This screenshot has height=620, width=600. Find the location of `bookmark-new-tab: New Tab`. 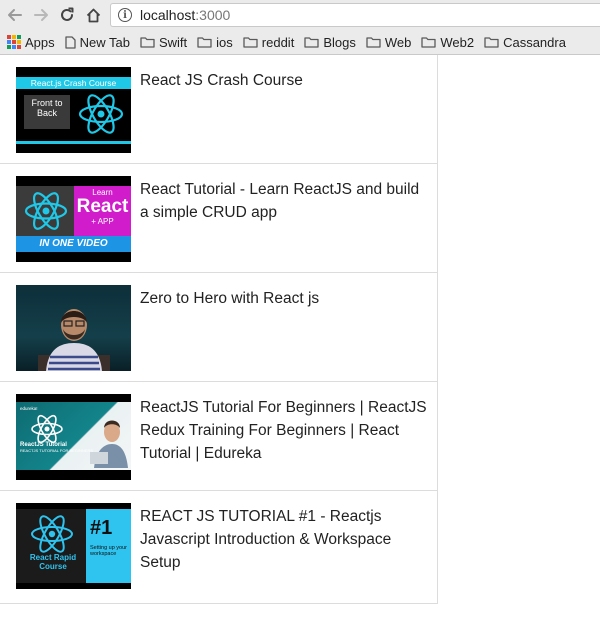

bookmark-new-tab: New Tab is located at coordinates (97, 42).